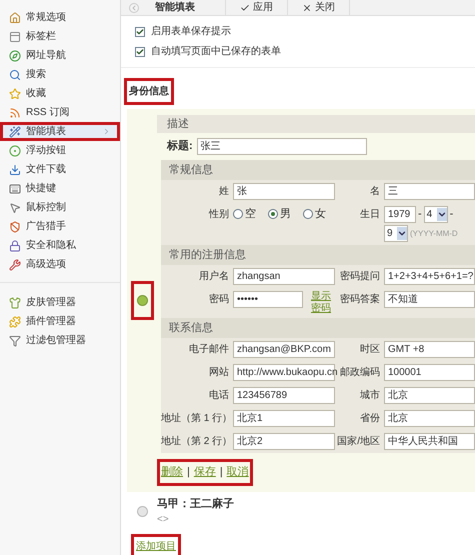 The image size is (475, 555). What do you see at coordinates (429, 372) in the screenshot?
I see `input-field: 100001` at bounding box center [429, 372].